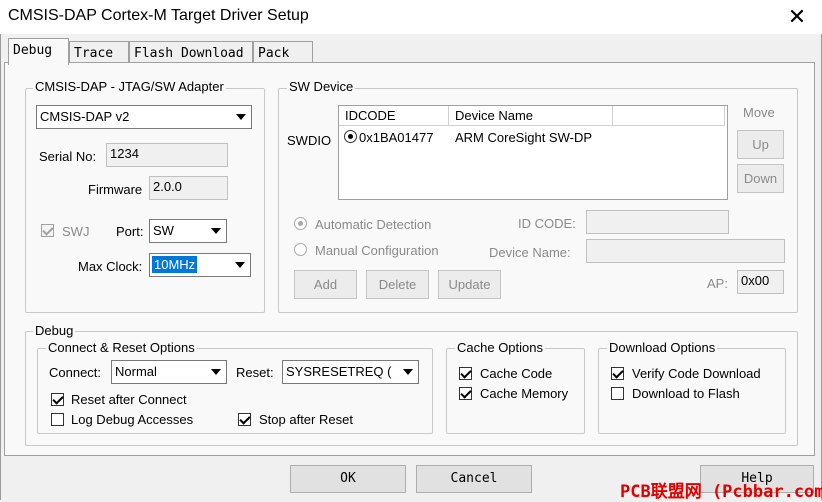 This screenshot has width=822, height=502. What do you see at coordinates (300, 249) in the screenshot?
I see `manual-config-radio` at bounding box center [300, 249].